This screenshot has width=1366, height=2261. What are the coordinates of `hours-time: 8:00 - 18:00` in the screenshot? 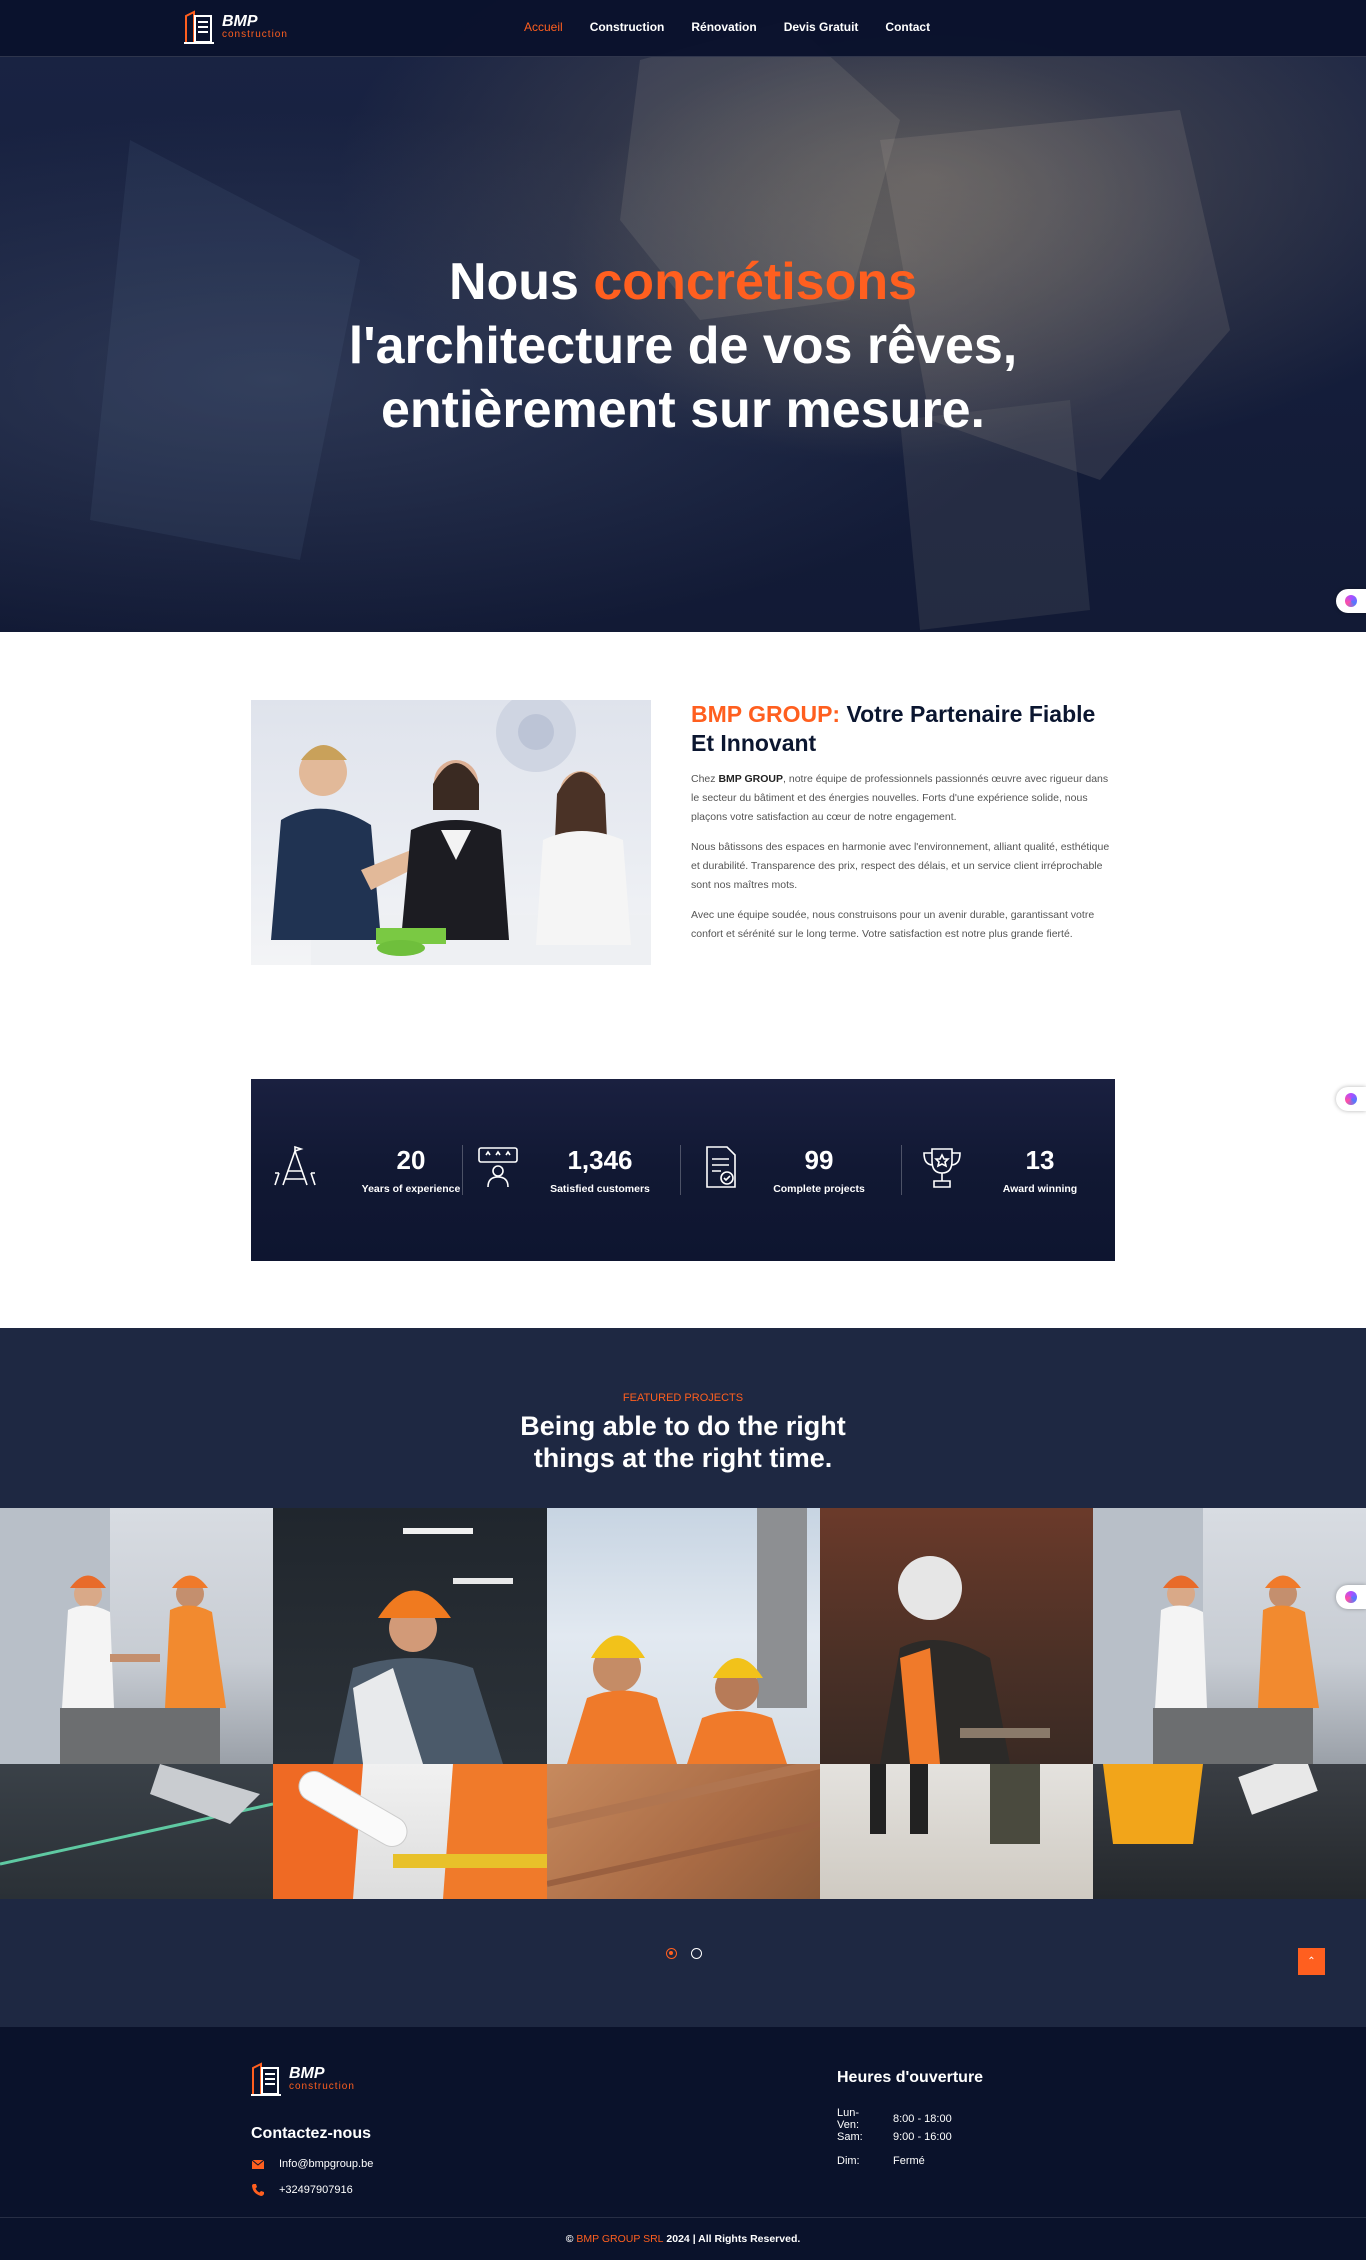 It's located at (922, 2119).